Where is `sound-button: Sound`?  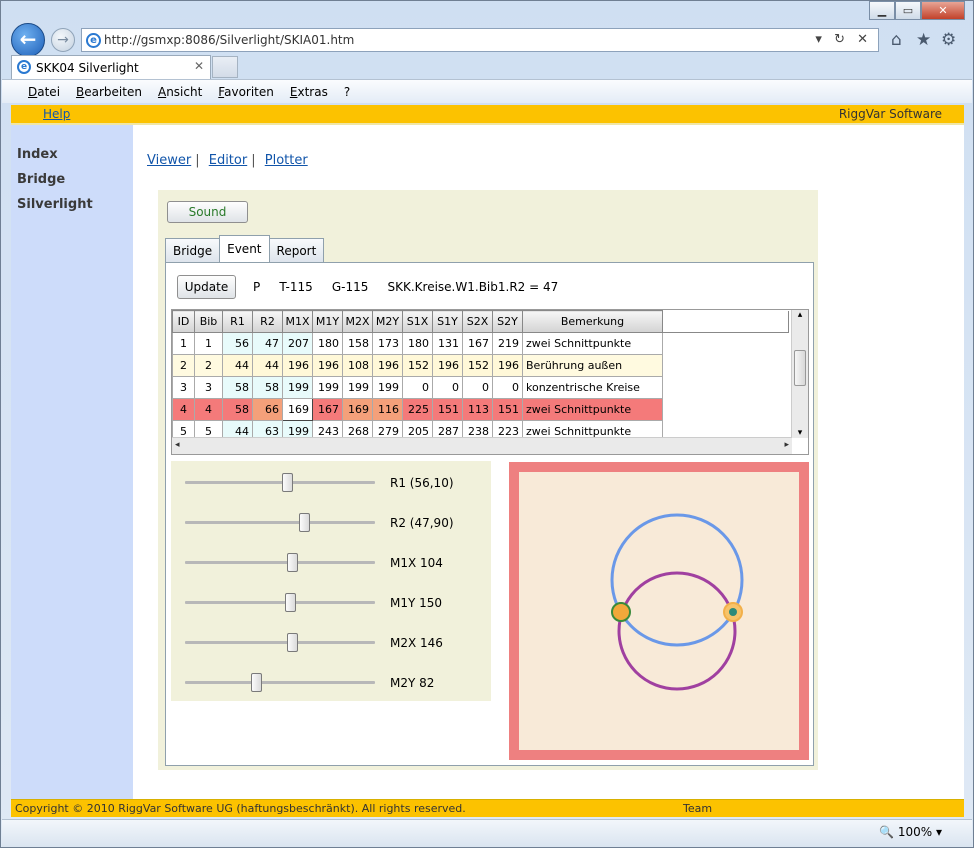 sound-button: Sound is located at coordinates (207, 212).